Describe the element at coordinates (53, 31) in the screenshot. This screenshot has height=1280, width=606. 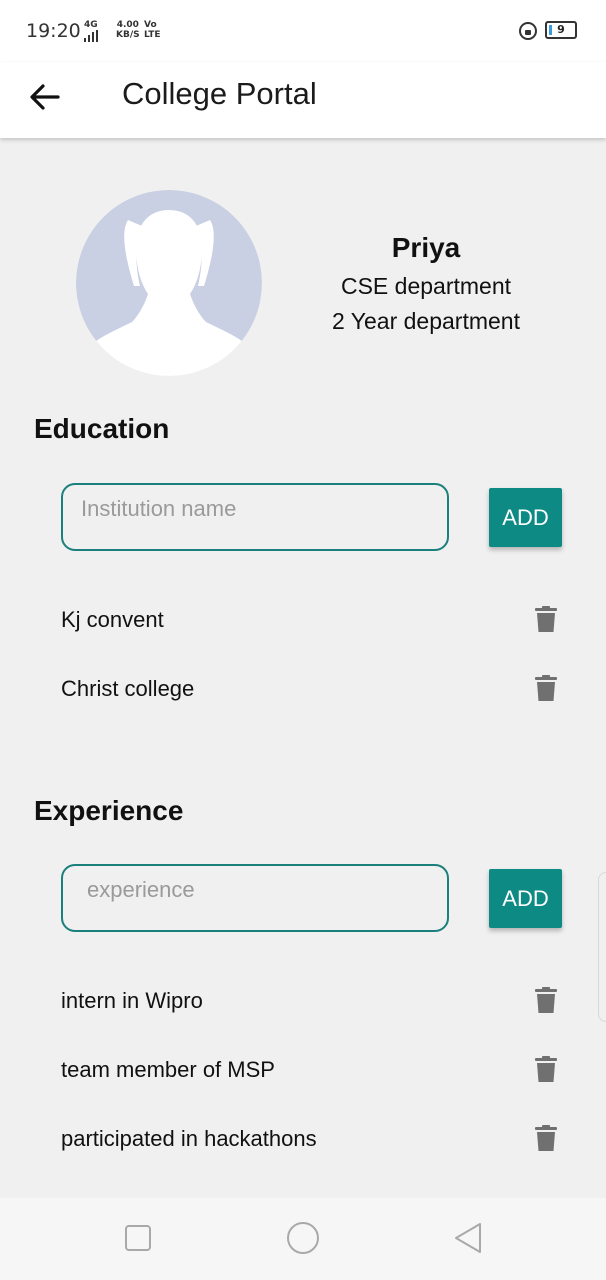
I see `status-time: 19:20` at that location.